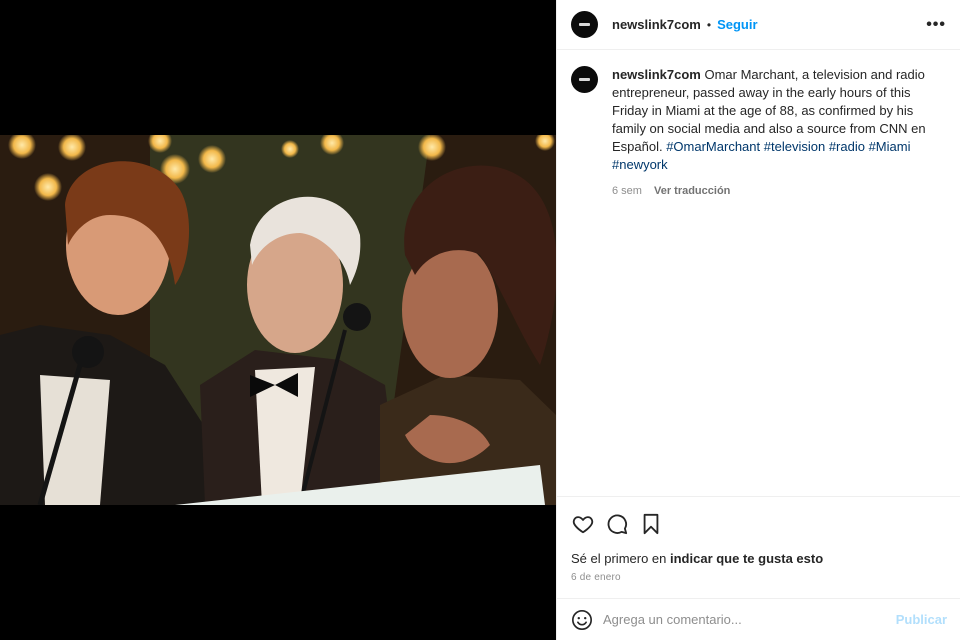  Describe the element at coordinates (921, 619) in the screenshot. I see `publish-button: Publicar` at that location.